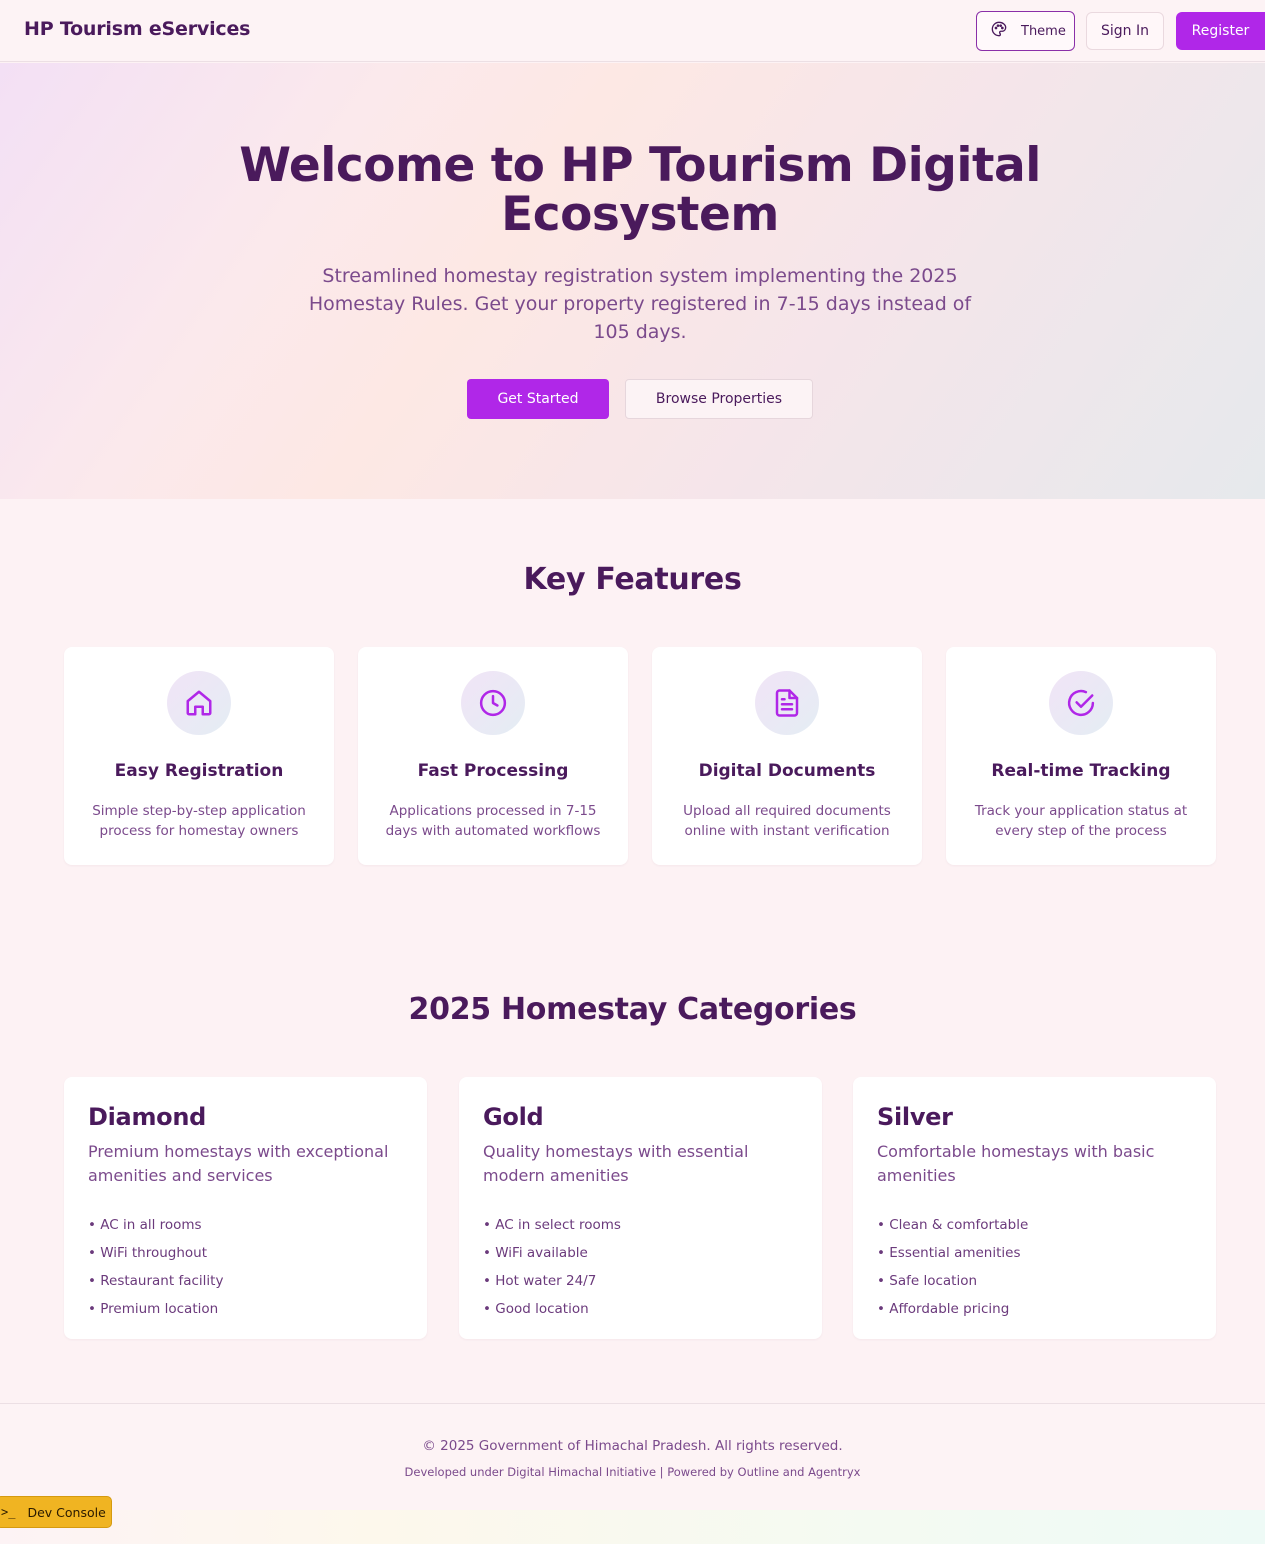 The width and height of the screenshot is (1265, 1544). I want to click on brand-title: HP Tourism eServices, so click(137, 29).